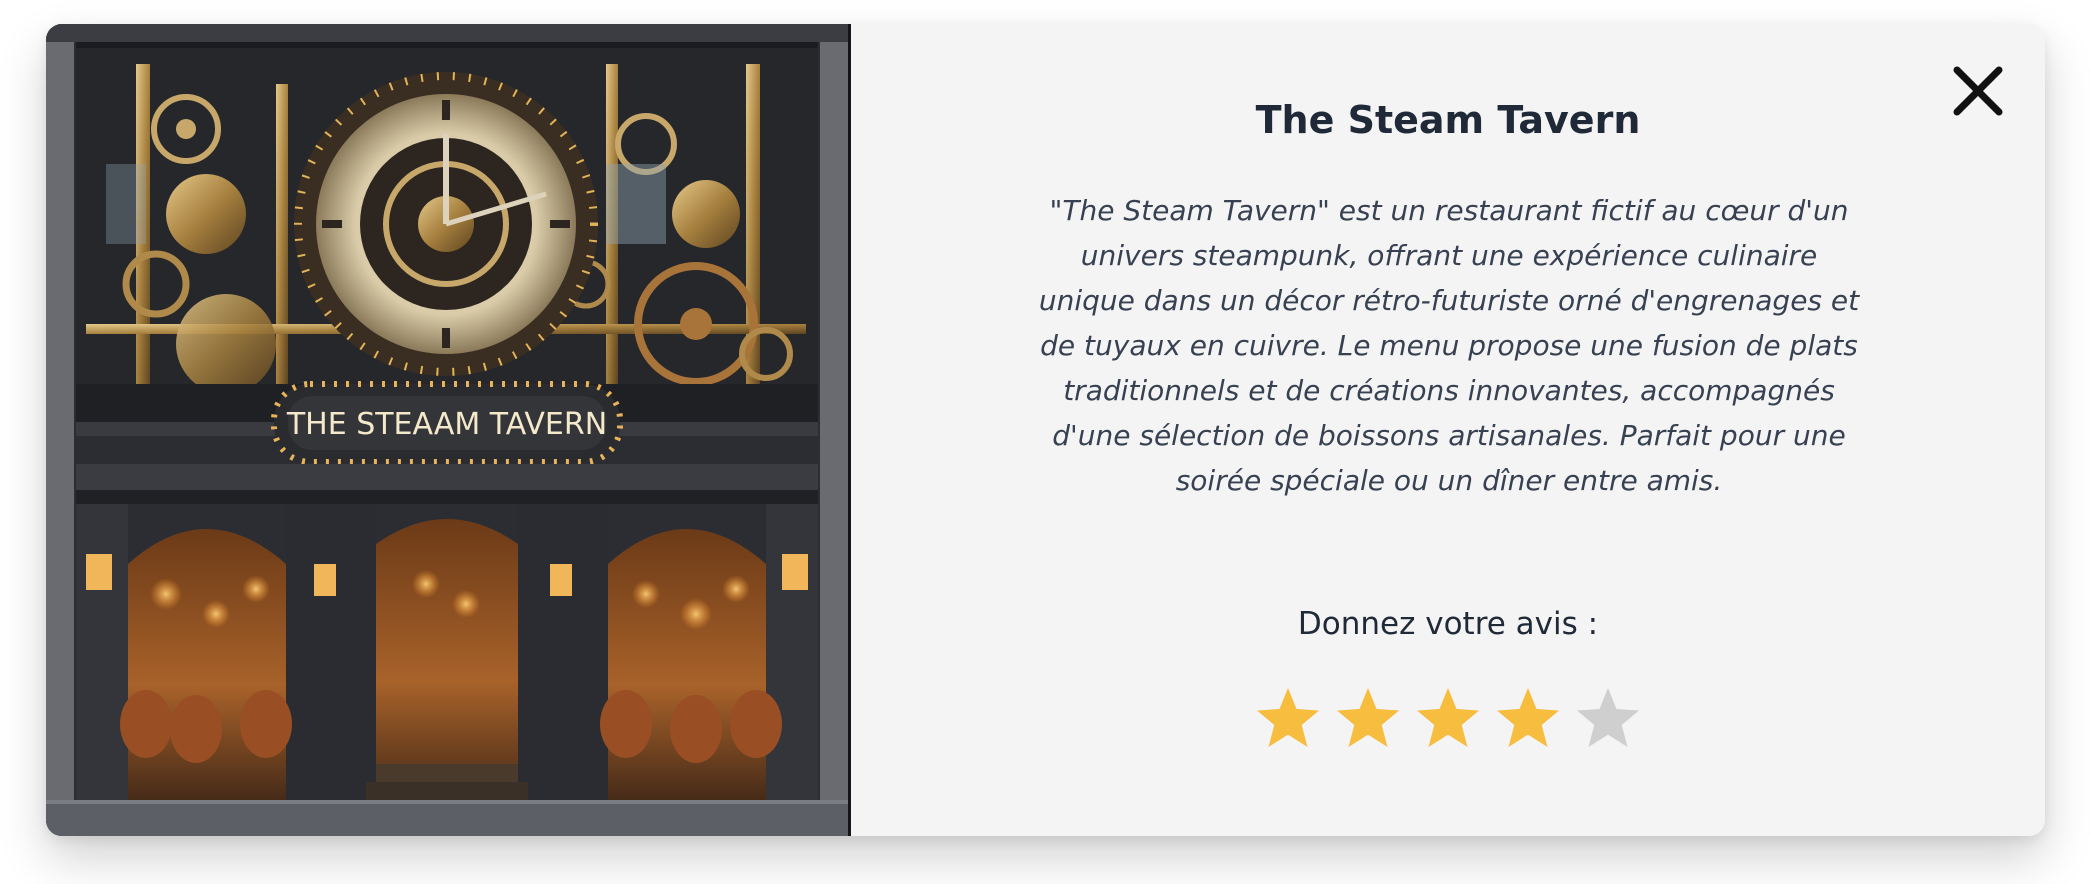 The width and height of the screenshot is (2090, 884). Describe the element at coordinates (1448, 120) in the screenshot. I see `restaurant-title: The Steam Tavern` at that location.